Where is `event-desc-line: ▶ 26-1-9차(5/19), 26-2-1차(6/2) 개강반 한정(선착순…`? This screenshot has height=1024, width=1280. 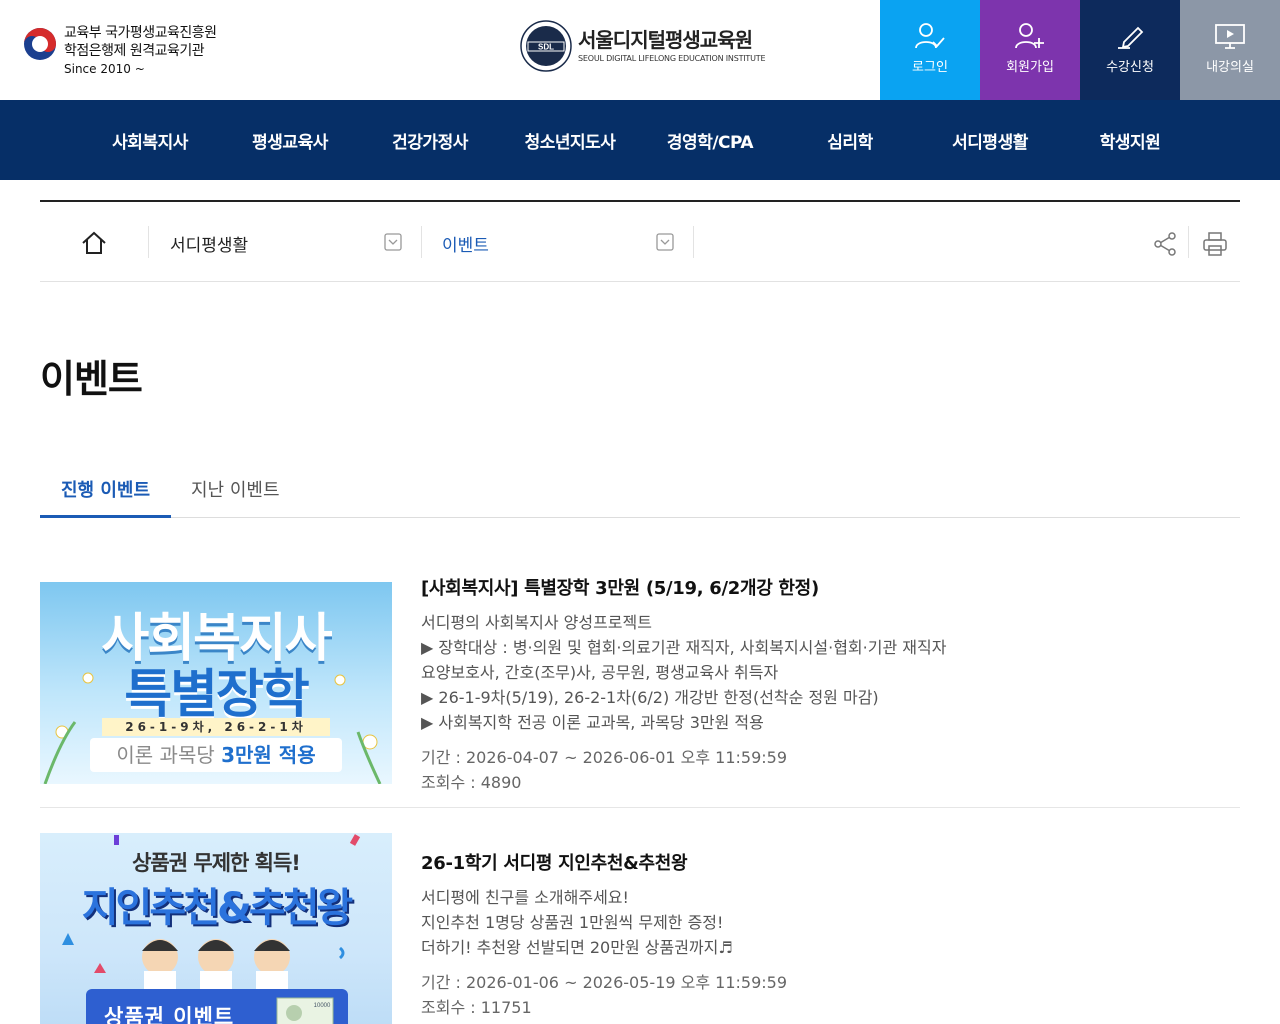 event-desc-line: ▶ 26-1-9차(5/19), 26-2-1차(6/2) 개강반 한정(선착순… is located at coordinates (650, 697).